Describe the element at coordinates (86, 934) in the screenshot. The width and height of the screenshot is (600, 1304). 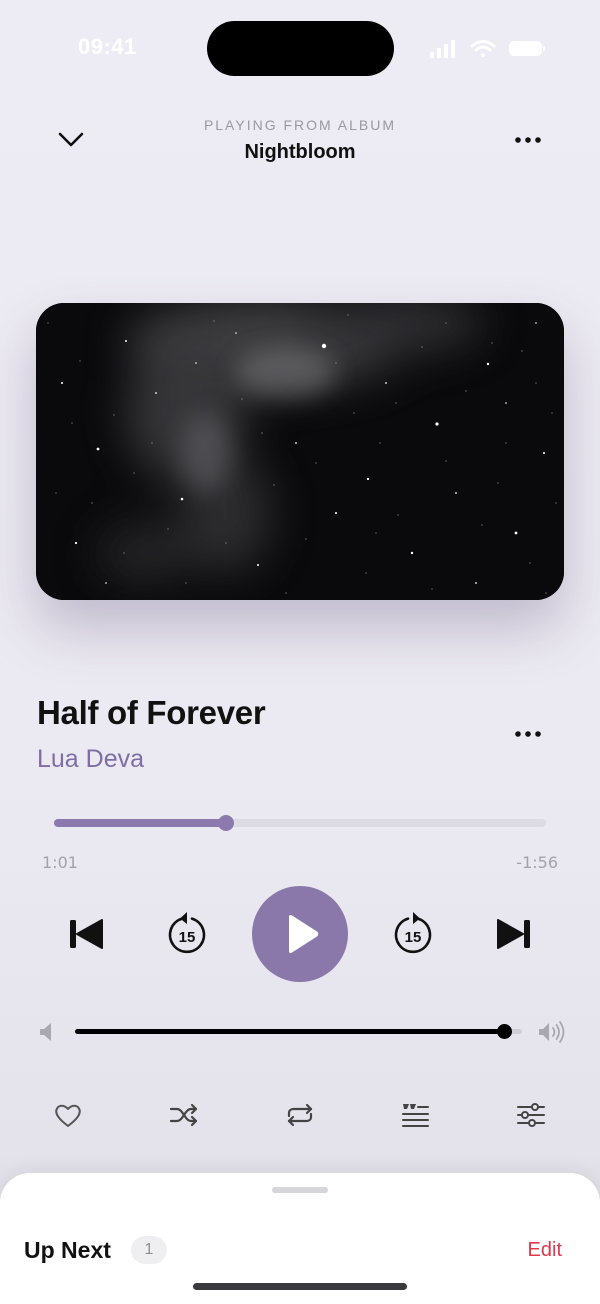
I see `previous-track-icon` at that location.